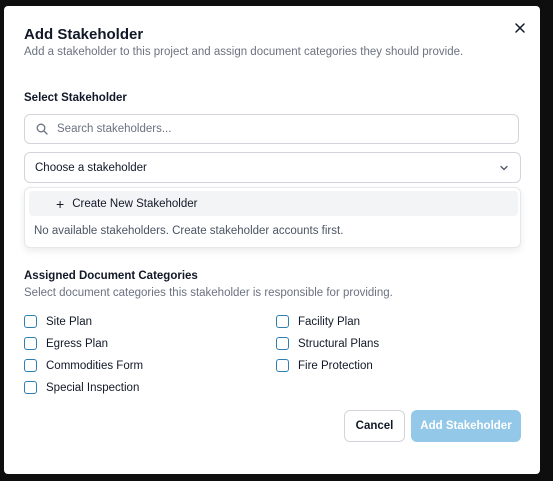 The image size is (553, 481). I want to click on category-label: Egress Plan, so click(77, 343).